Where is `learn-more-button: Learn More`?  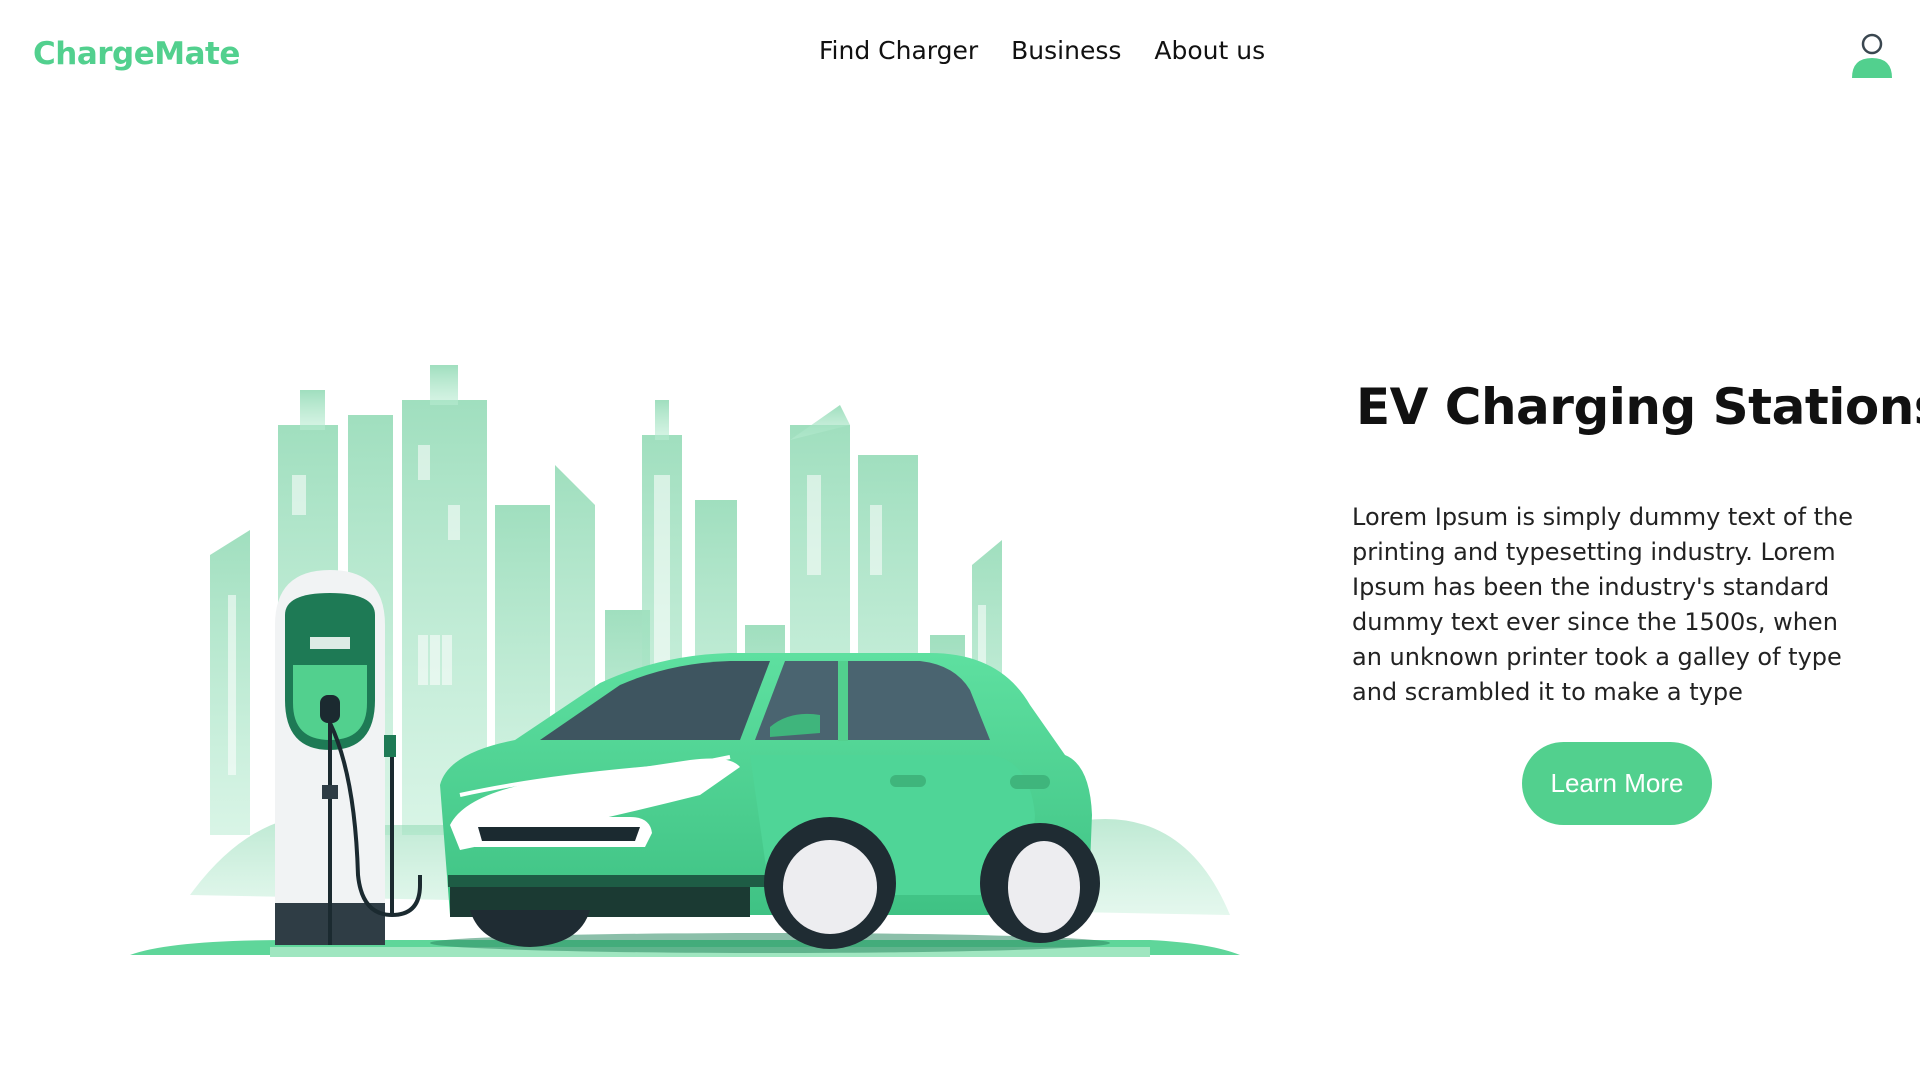 learn-more-button: Learn More is located at coordinates (1617, 783).